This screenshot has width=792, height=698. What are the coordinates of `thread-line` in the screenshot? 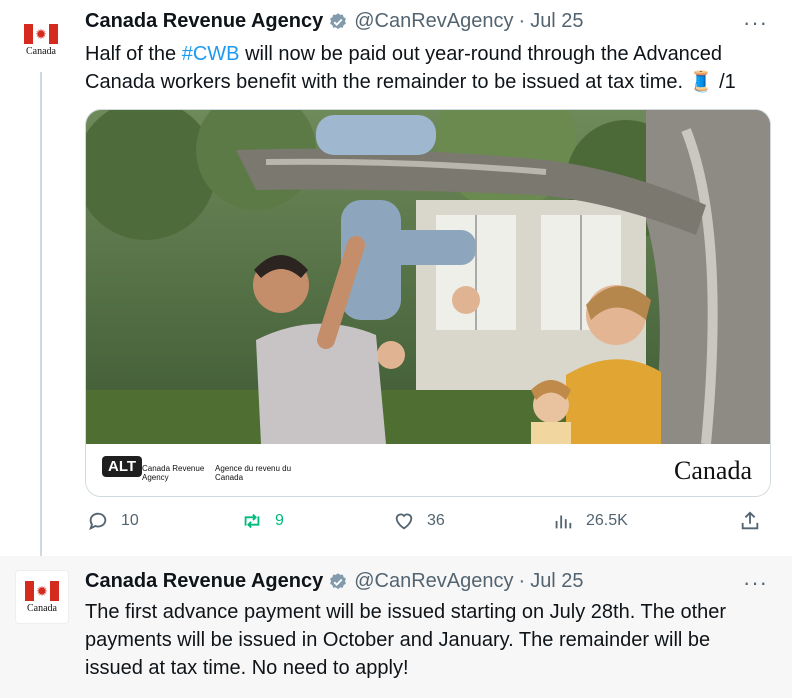 It's located at (41, 316).